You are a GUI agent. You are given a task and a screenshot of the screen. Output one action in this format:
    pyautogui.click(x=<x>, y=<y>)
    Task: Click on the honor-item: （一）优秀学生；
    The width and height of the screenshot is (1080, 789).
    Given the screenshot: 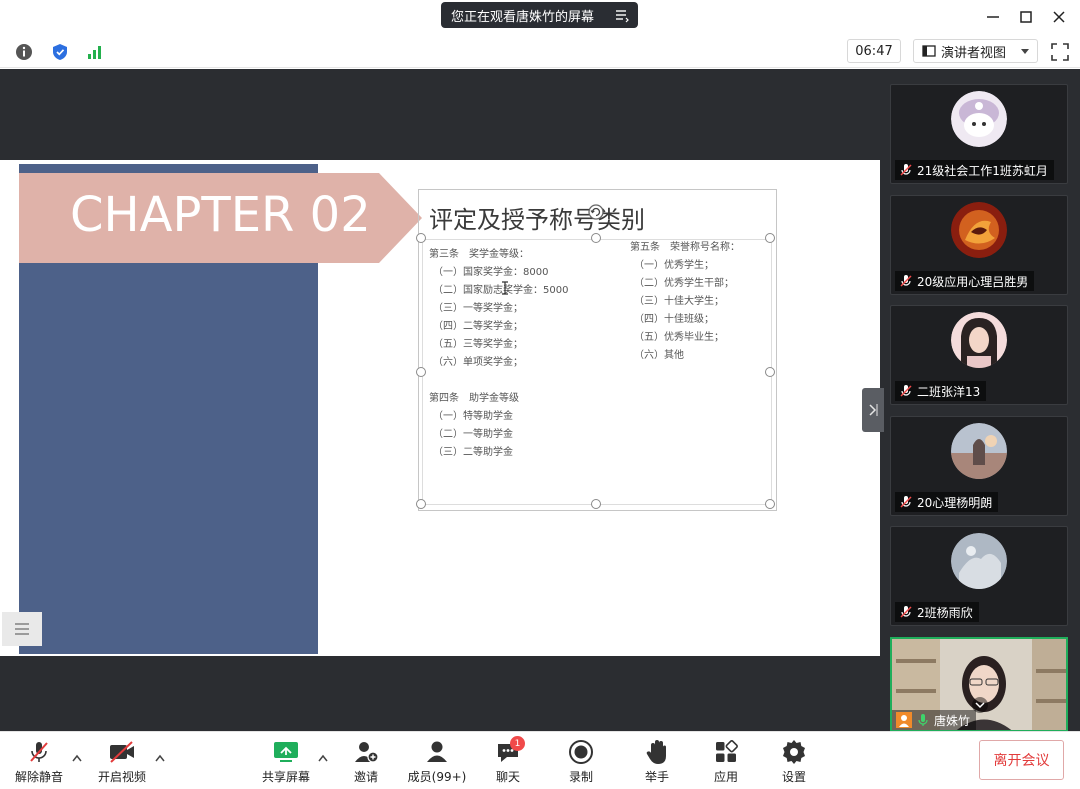 What is the action you would take?
    pyautogui.click(x=674, y=265)
    